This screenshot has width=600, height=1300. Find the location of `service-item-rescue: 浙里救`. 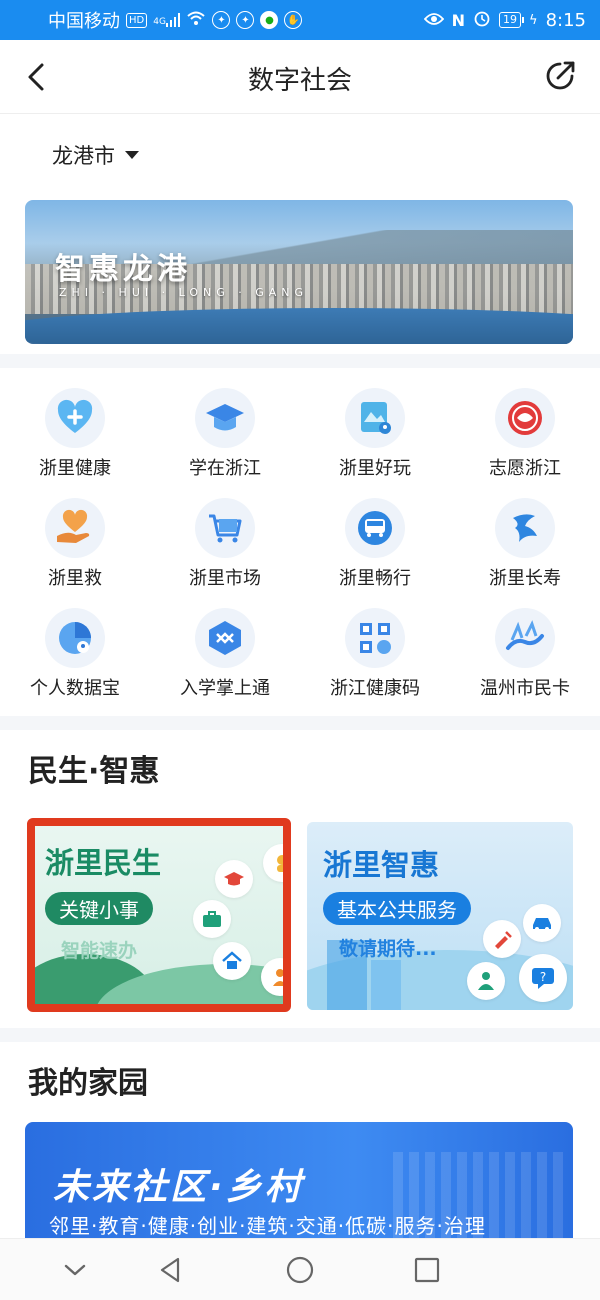

service-item-rescue: 浙里救 is located at coordinates (75, 537).